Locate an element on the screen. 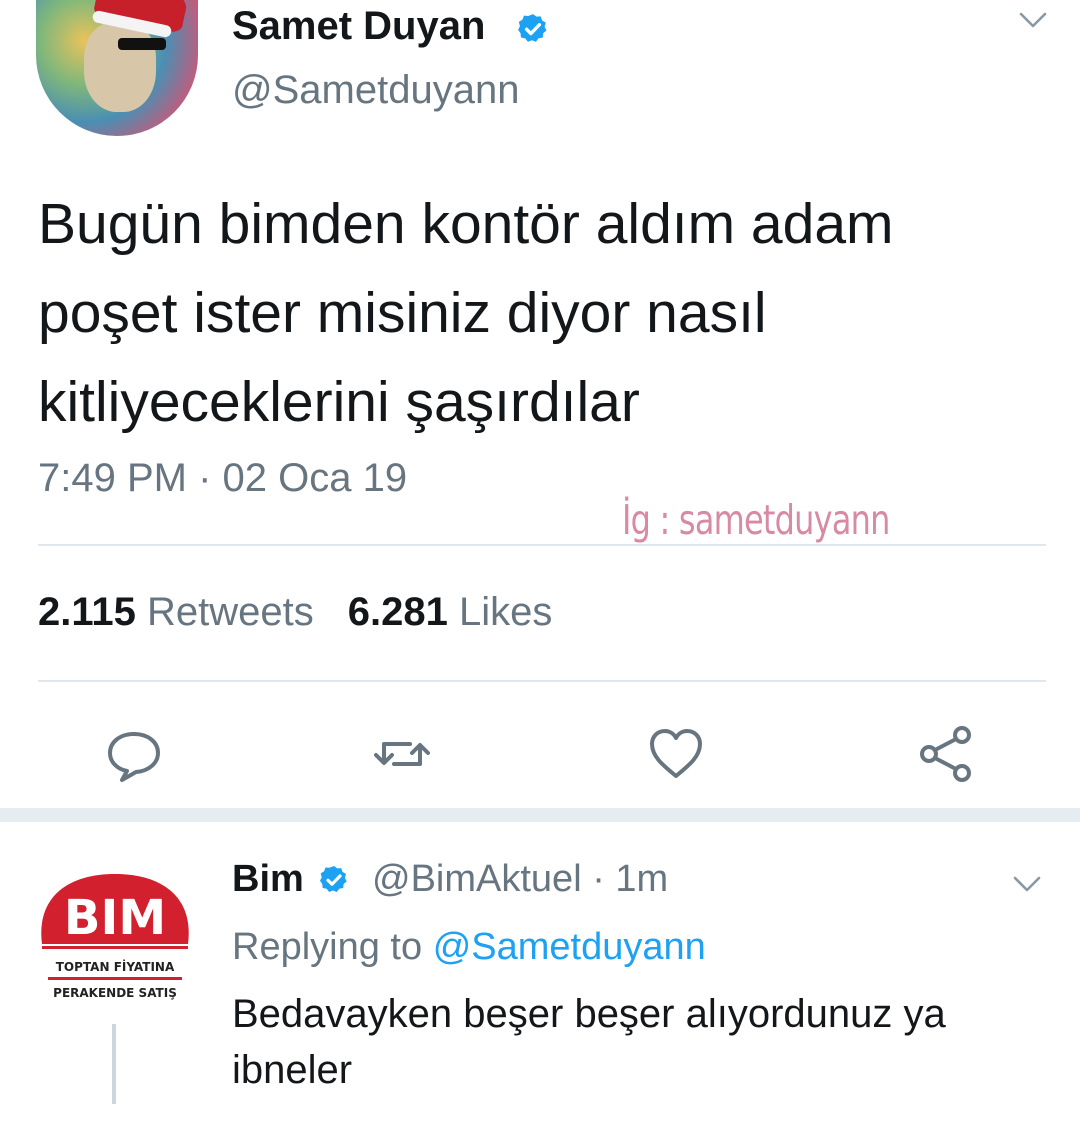 This screenshot has height=1129, width=1080. bim-logo: BIM TOPTAN FİYATINA PERAKENDE SATIŞ is located at coordinates (115, 932).